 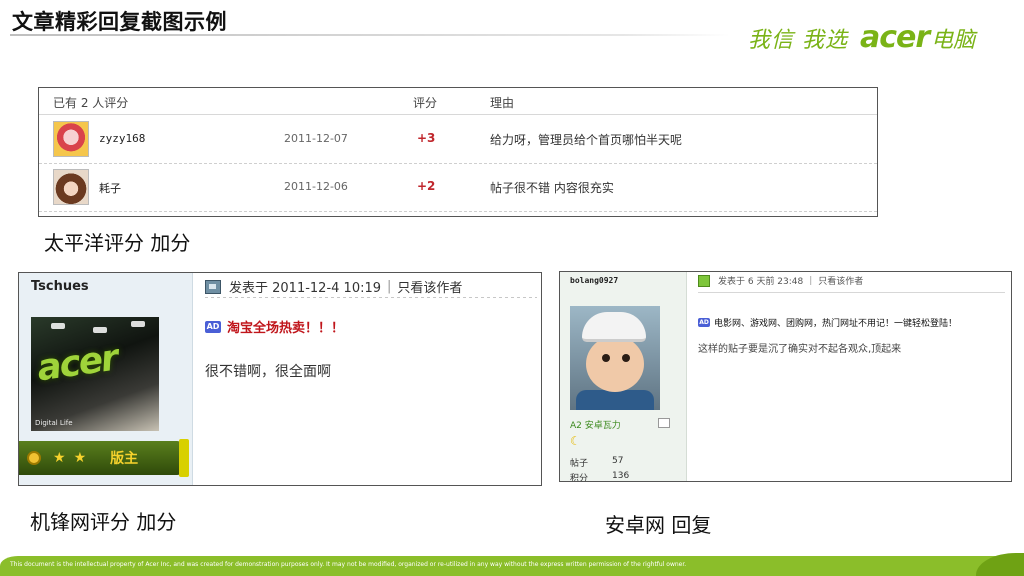 What do you see at coordinates (596, 462) in the screenshot?
I see `stat-posts: 帖子 57` at bounding box center [596, 462].